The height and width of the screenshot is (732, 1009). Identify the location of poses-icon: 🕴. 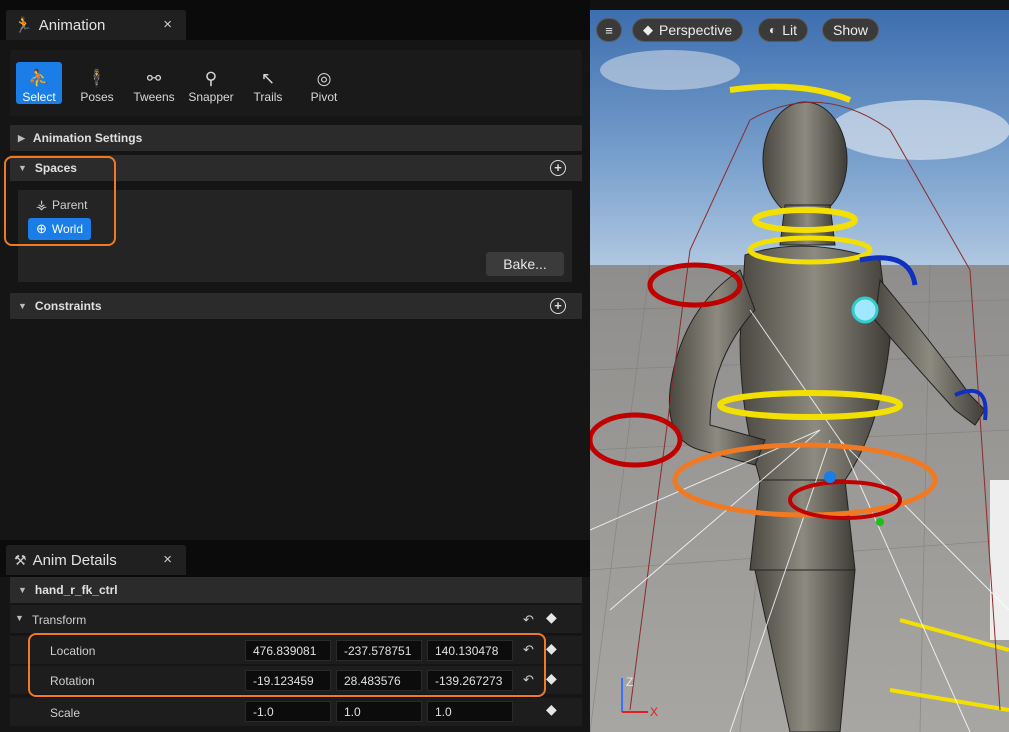
(97, 78).